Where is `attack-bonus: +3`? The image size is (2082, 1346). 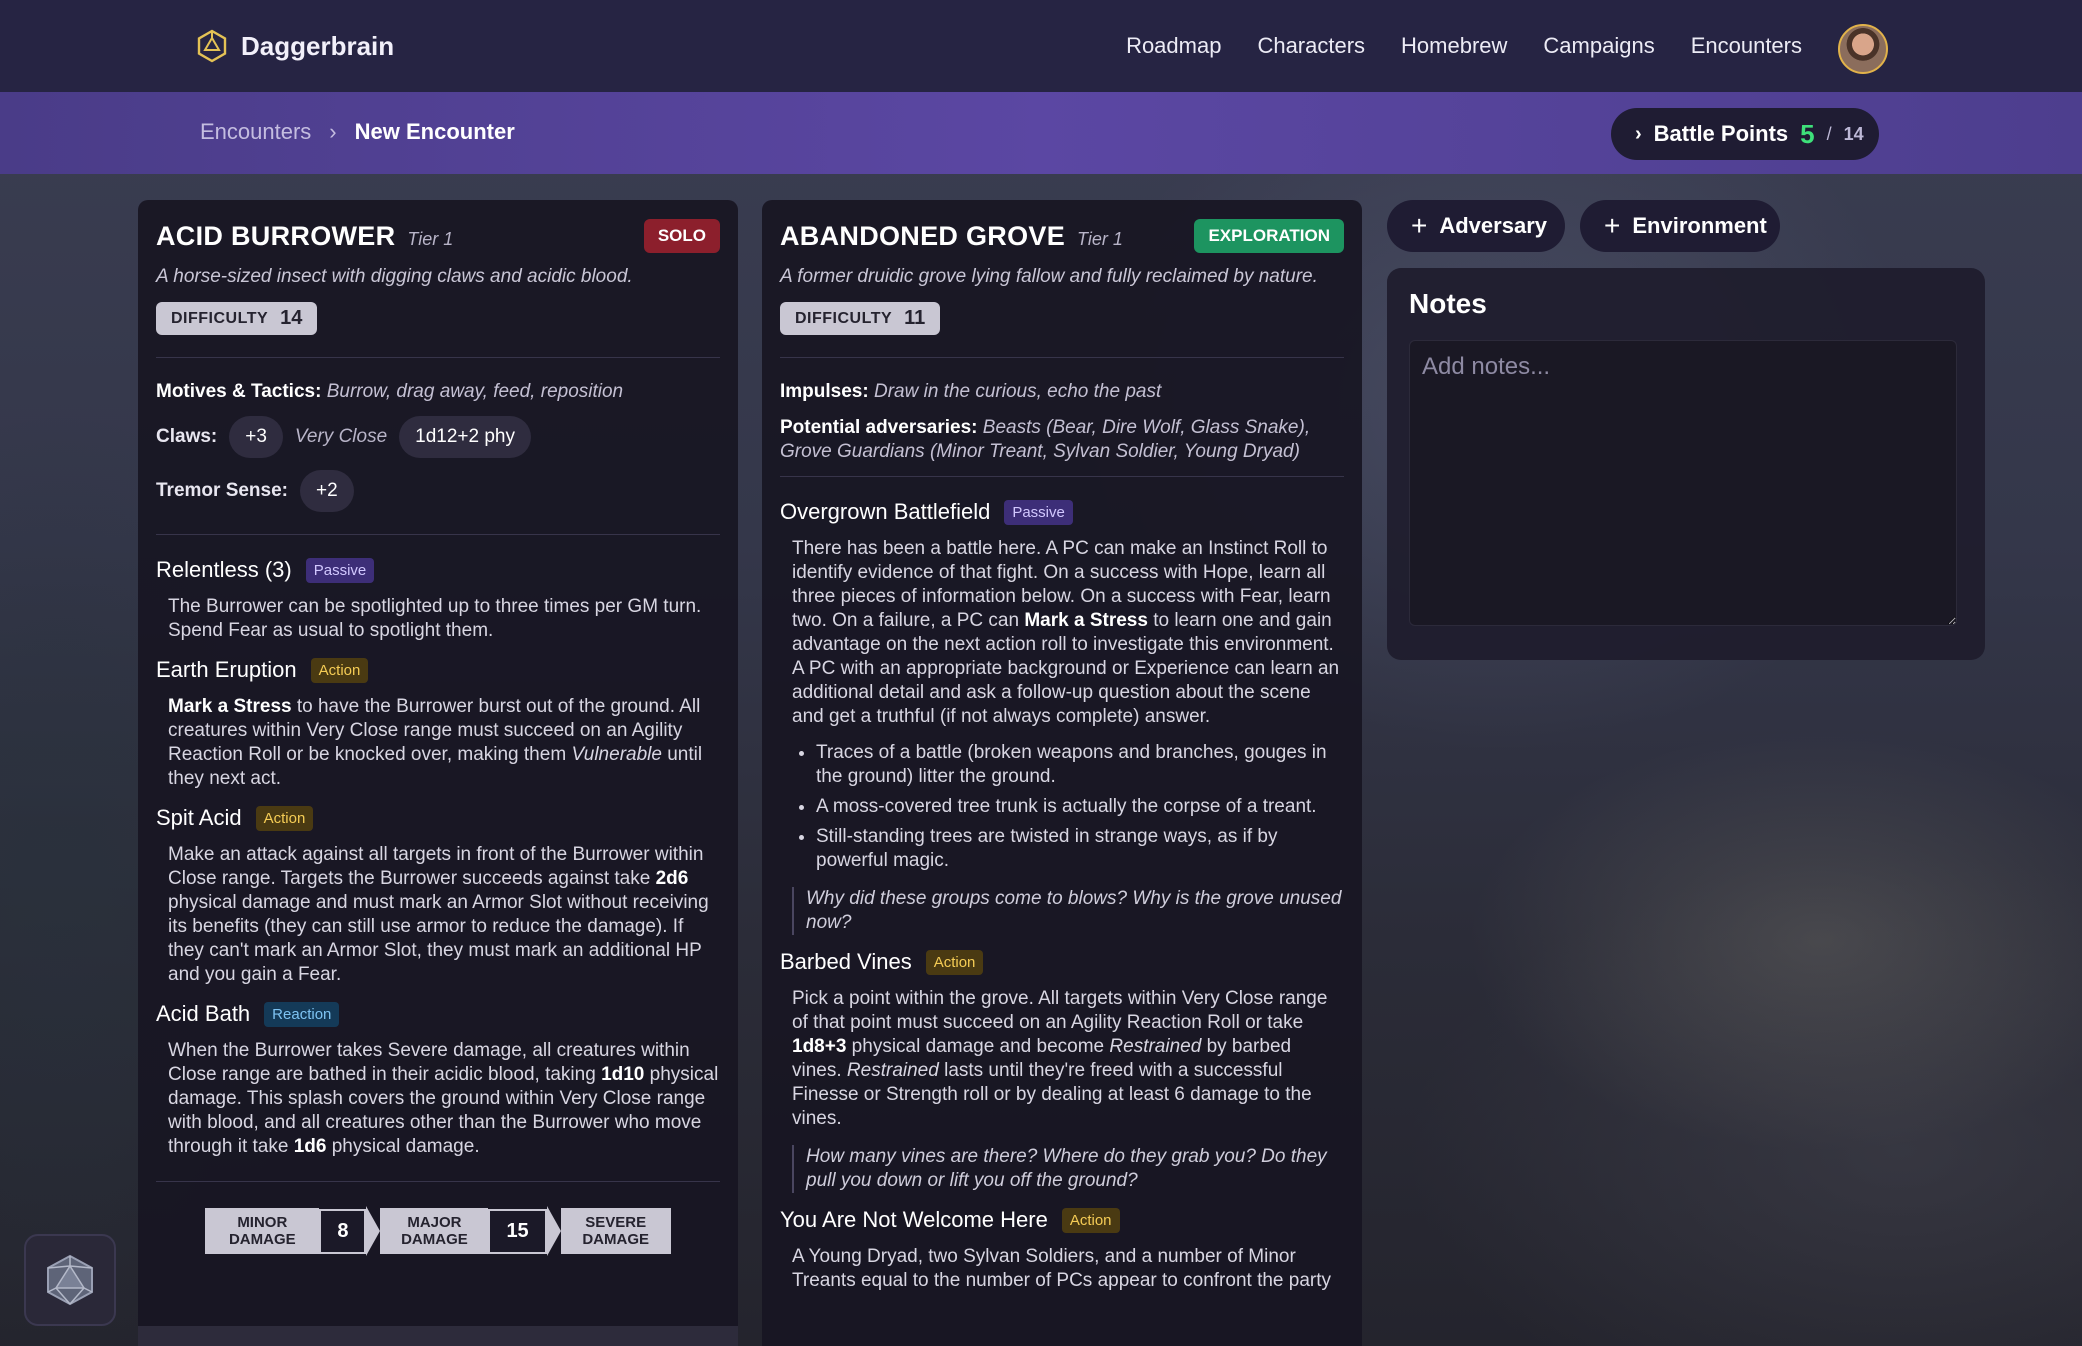
attack-bonus: +3 is located at coordinates (256, 437).